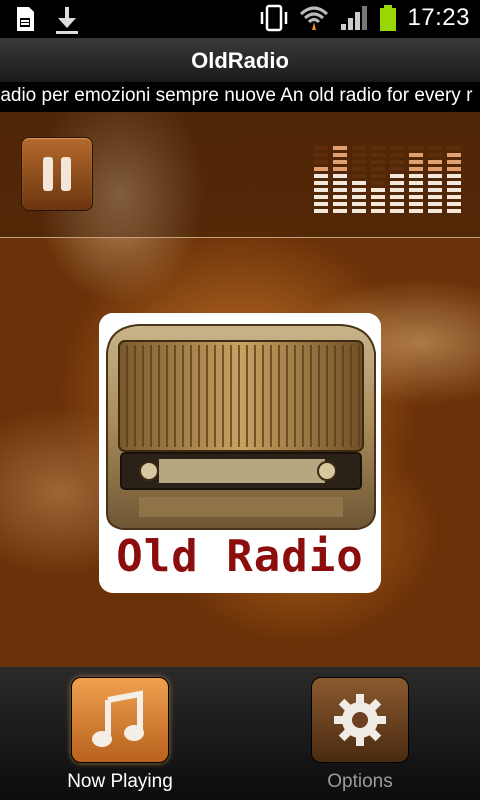 The height and width of the screenshot is (800, 480). I want to click on sd-card-icon, so click(25, 19).